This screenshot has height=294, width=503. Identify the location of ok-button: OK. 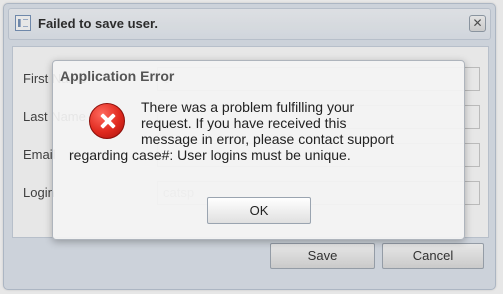
(259, 210).